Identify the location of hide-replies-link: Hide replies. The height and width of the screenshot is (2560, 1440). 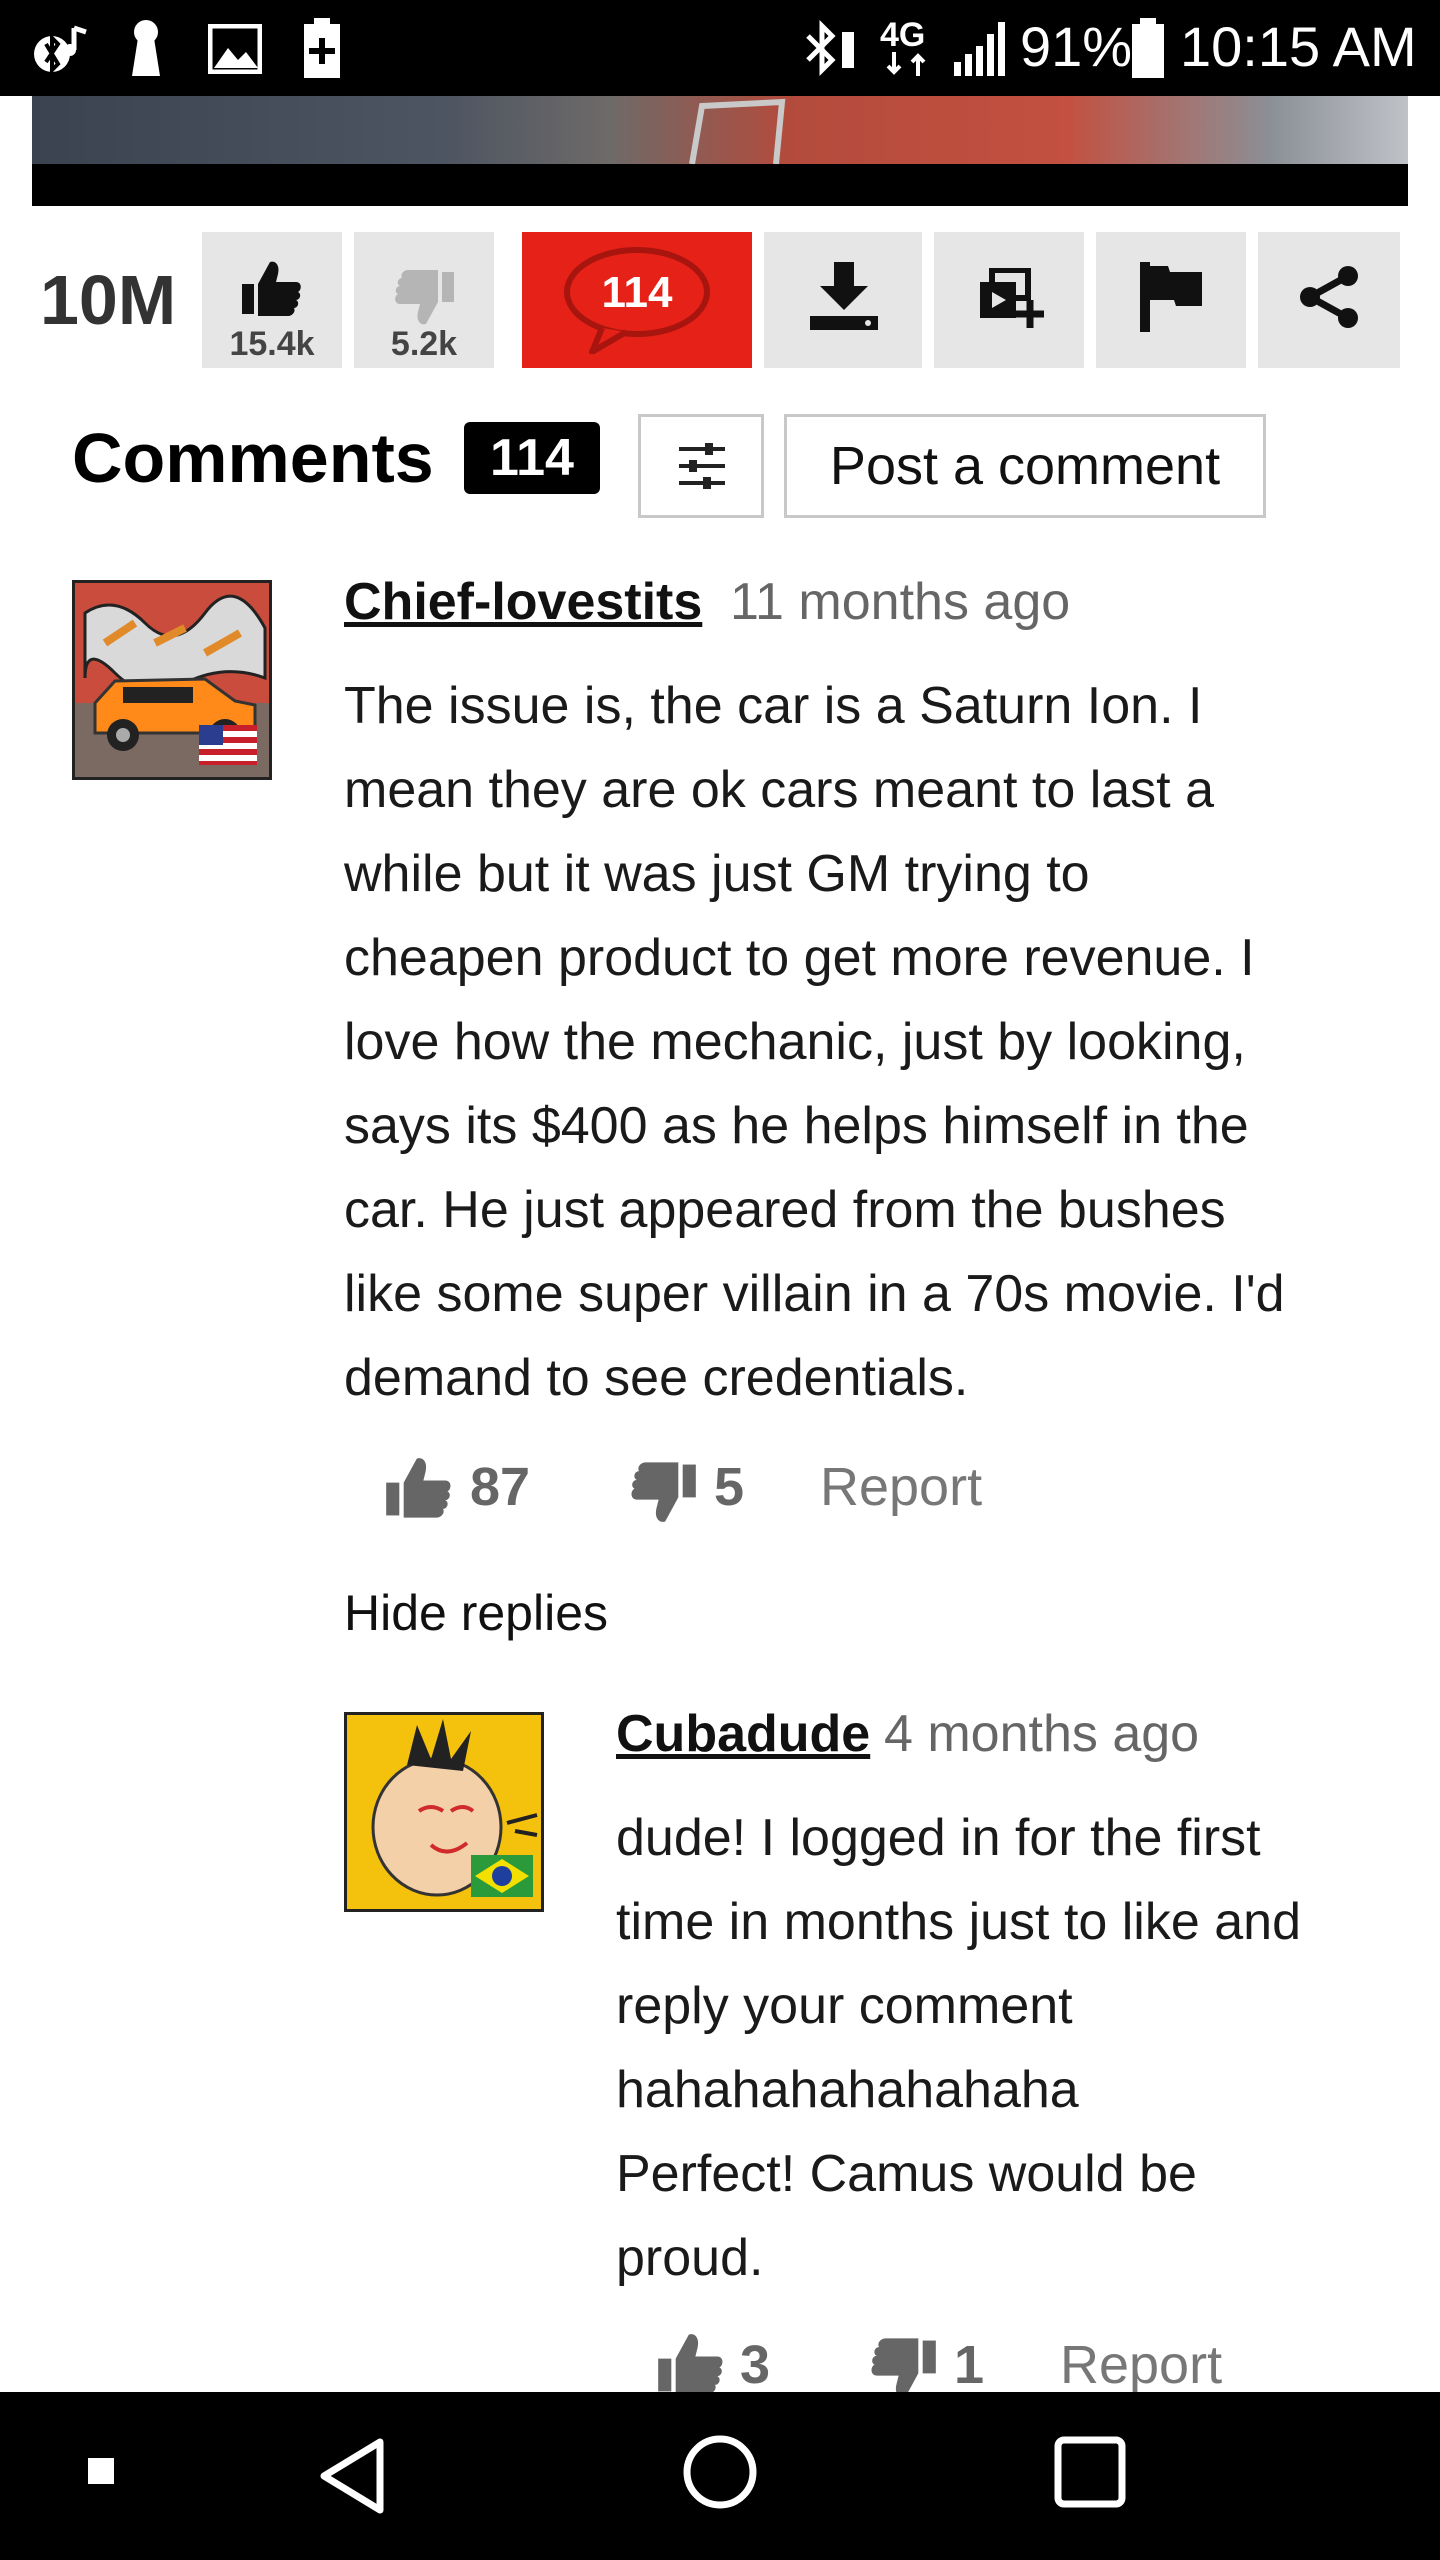
(476, 1613).